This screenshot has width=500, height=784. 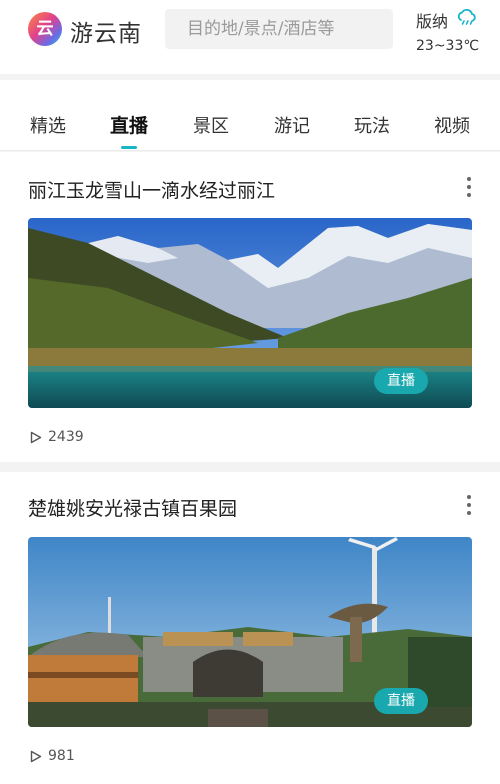 What do you see at coordinates (129, 147) in the screenshot?
I see `active-tab-indicator` at bounding box center [129, 147].